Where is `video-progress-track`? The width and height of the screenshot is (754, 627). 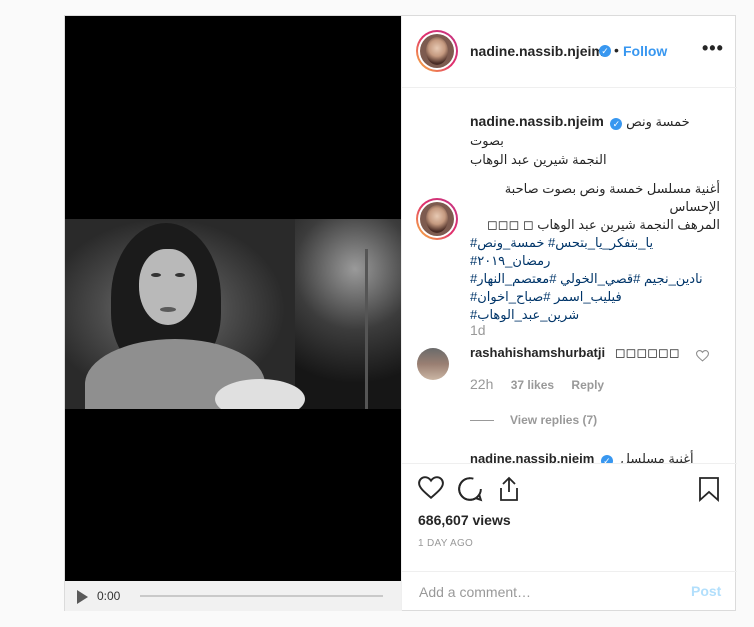 video-progress-track is located at coordinates (261, 596).